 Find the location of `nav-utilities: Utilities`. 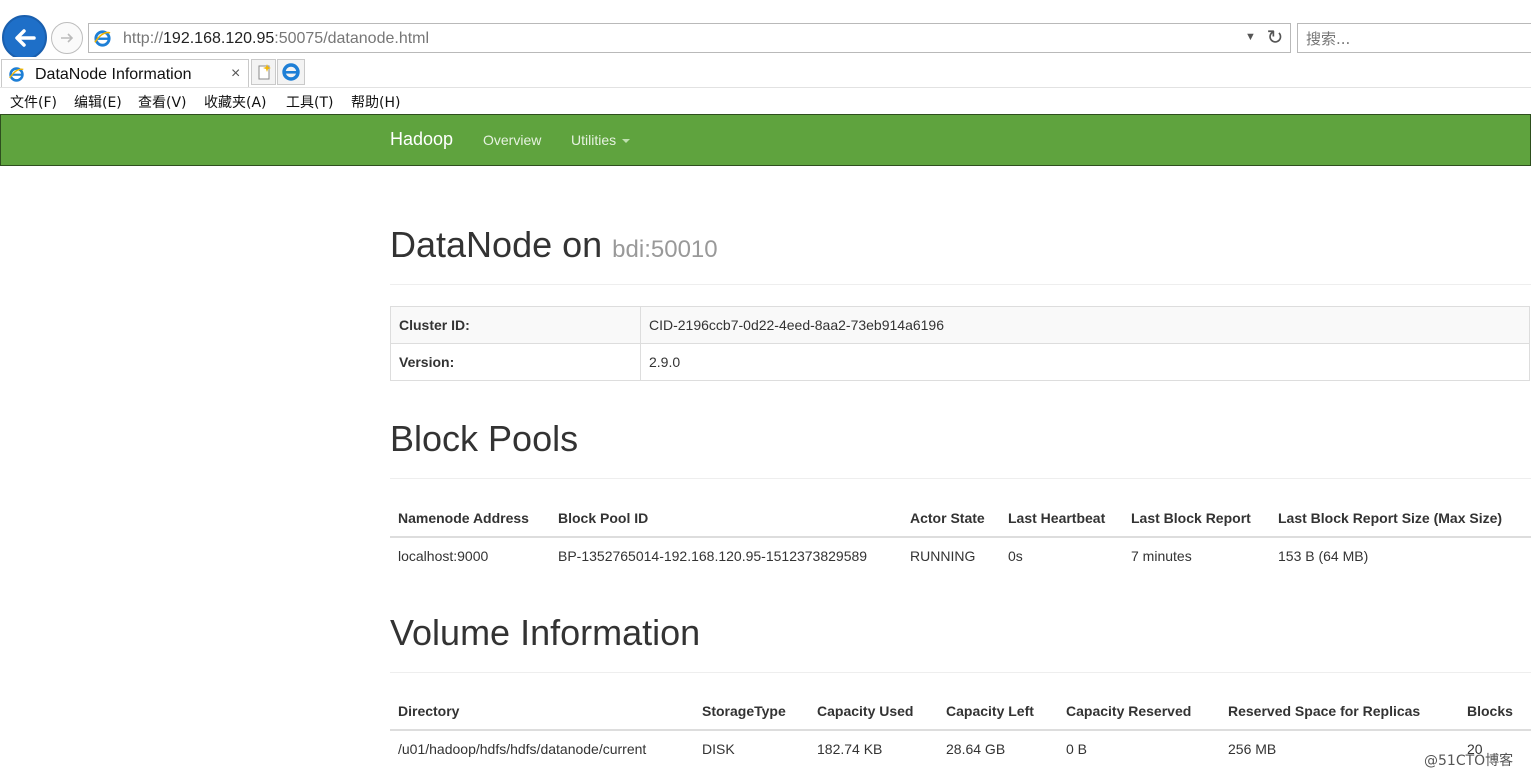

nav-utilities: Utilities is located at coordinates (601, 140).